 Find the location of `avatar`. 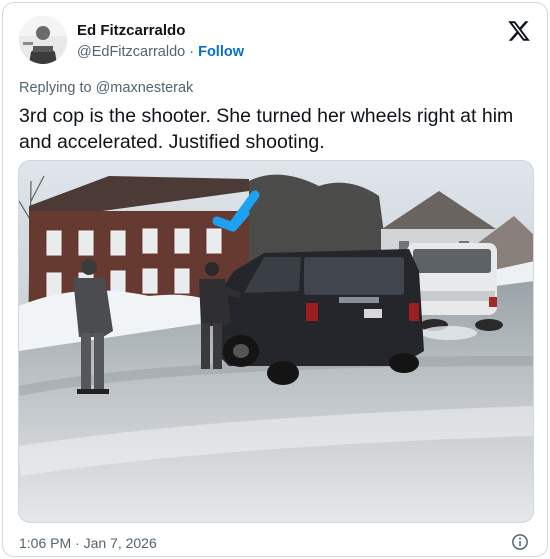

avatar is located at coordinates (43, 40).